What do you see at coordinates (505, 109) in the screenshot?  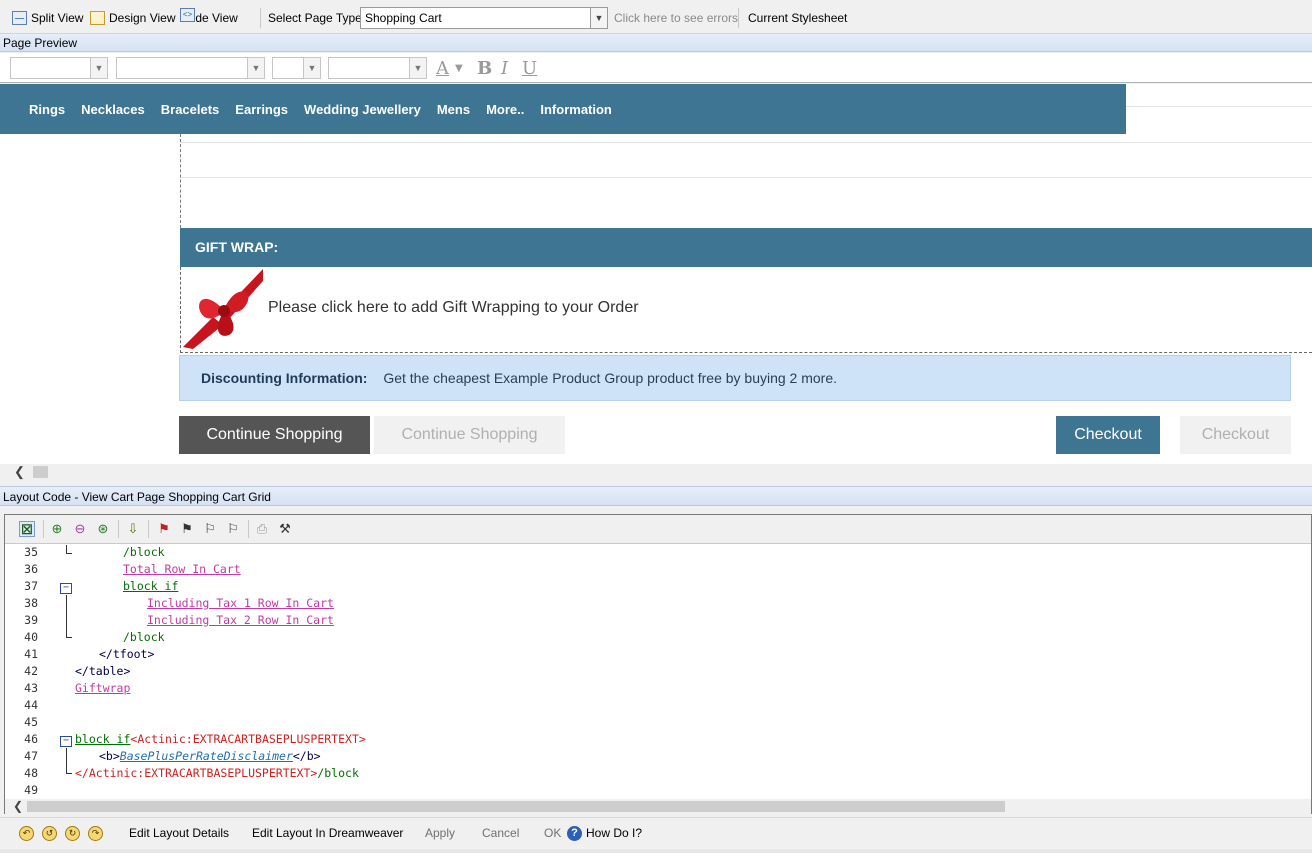 I see `nav-item-more: More..` at bounding box center [505, 109].